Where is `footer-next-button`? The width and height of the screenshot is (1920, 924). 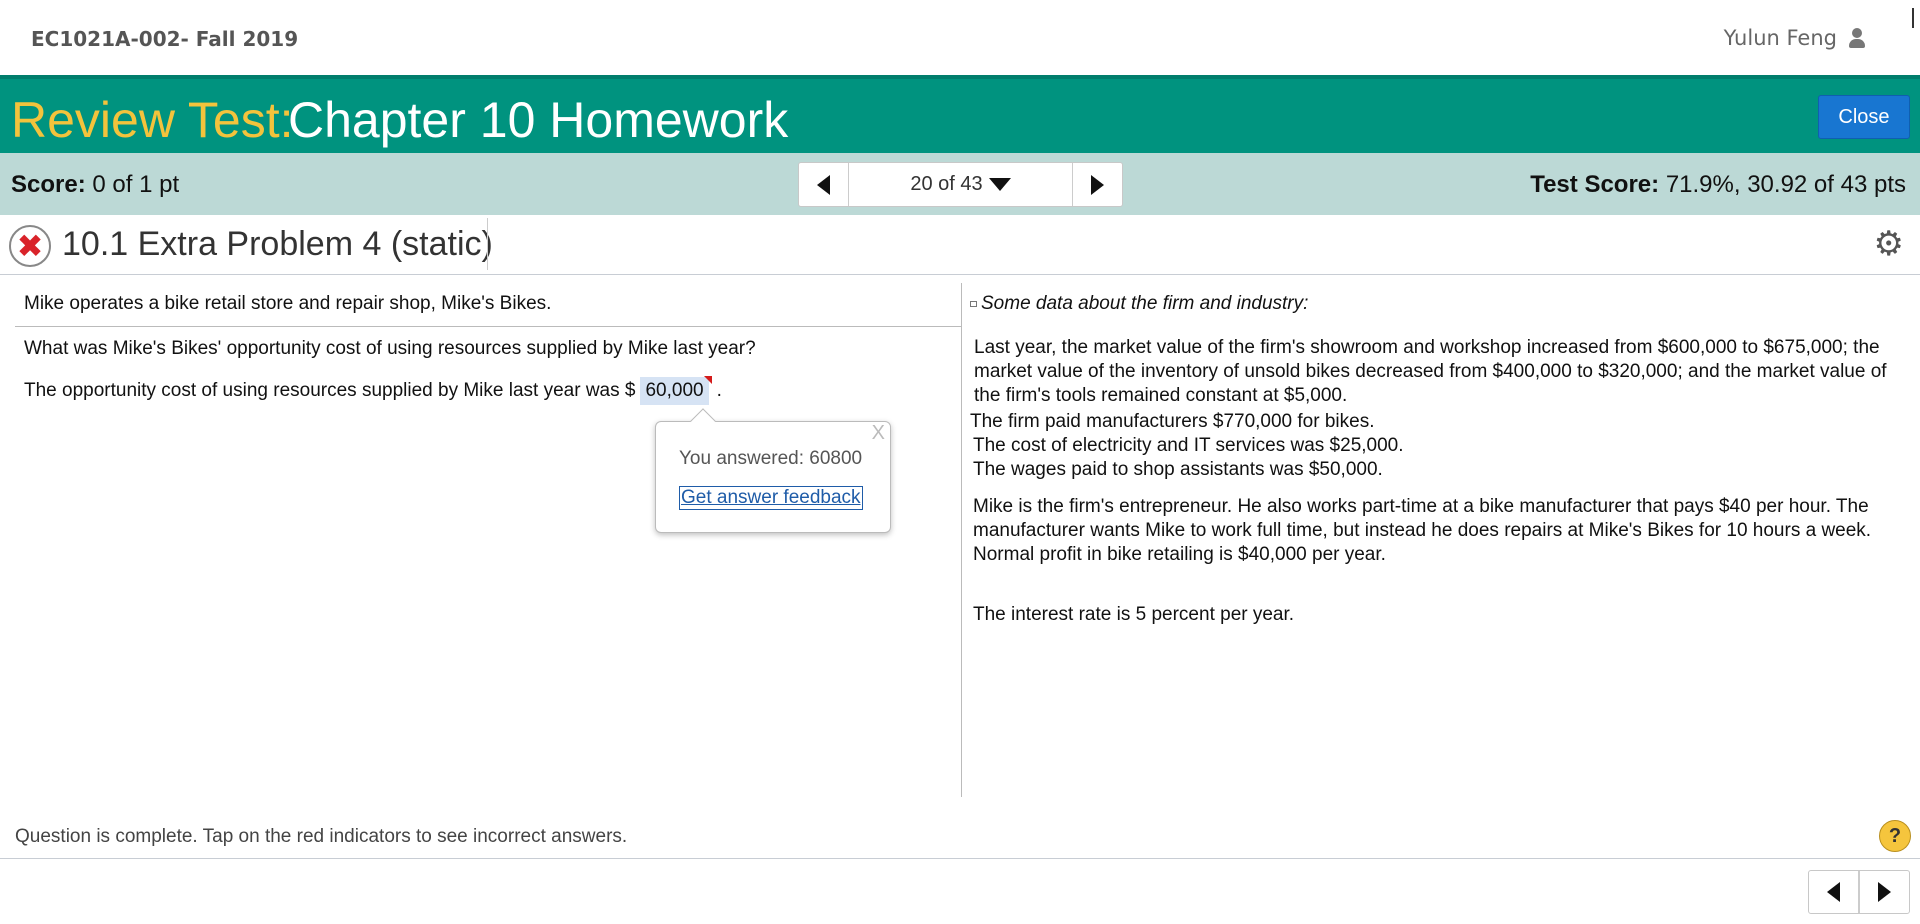 footer-next-button is located at coordinates (1884, 892).